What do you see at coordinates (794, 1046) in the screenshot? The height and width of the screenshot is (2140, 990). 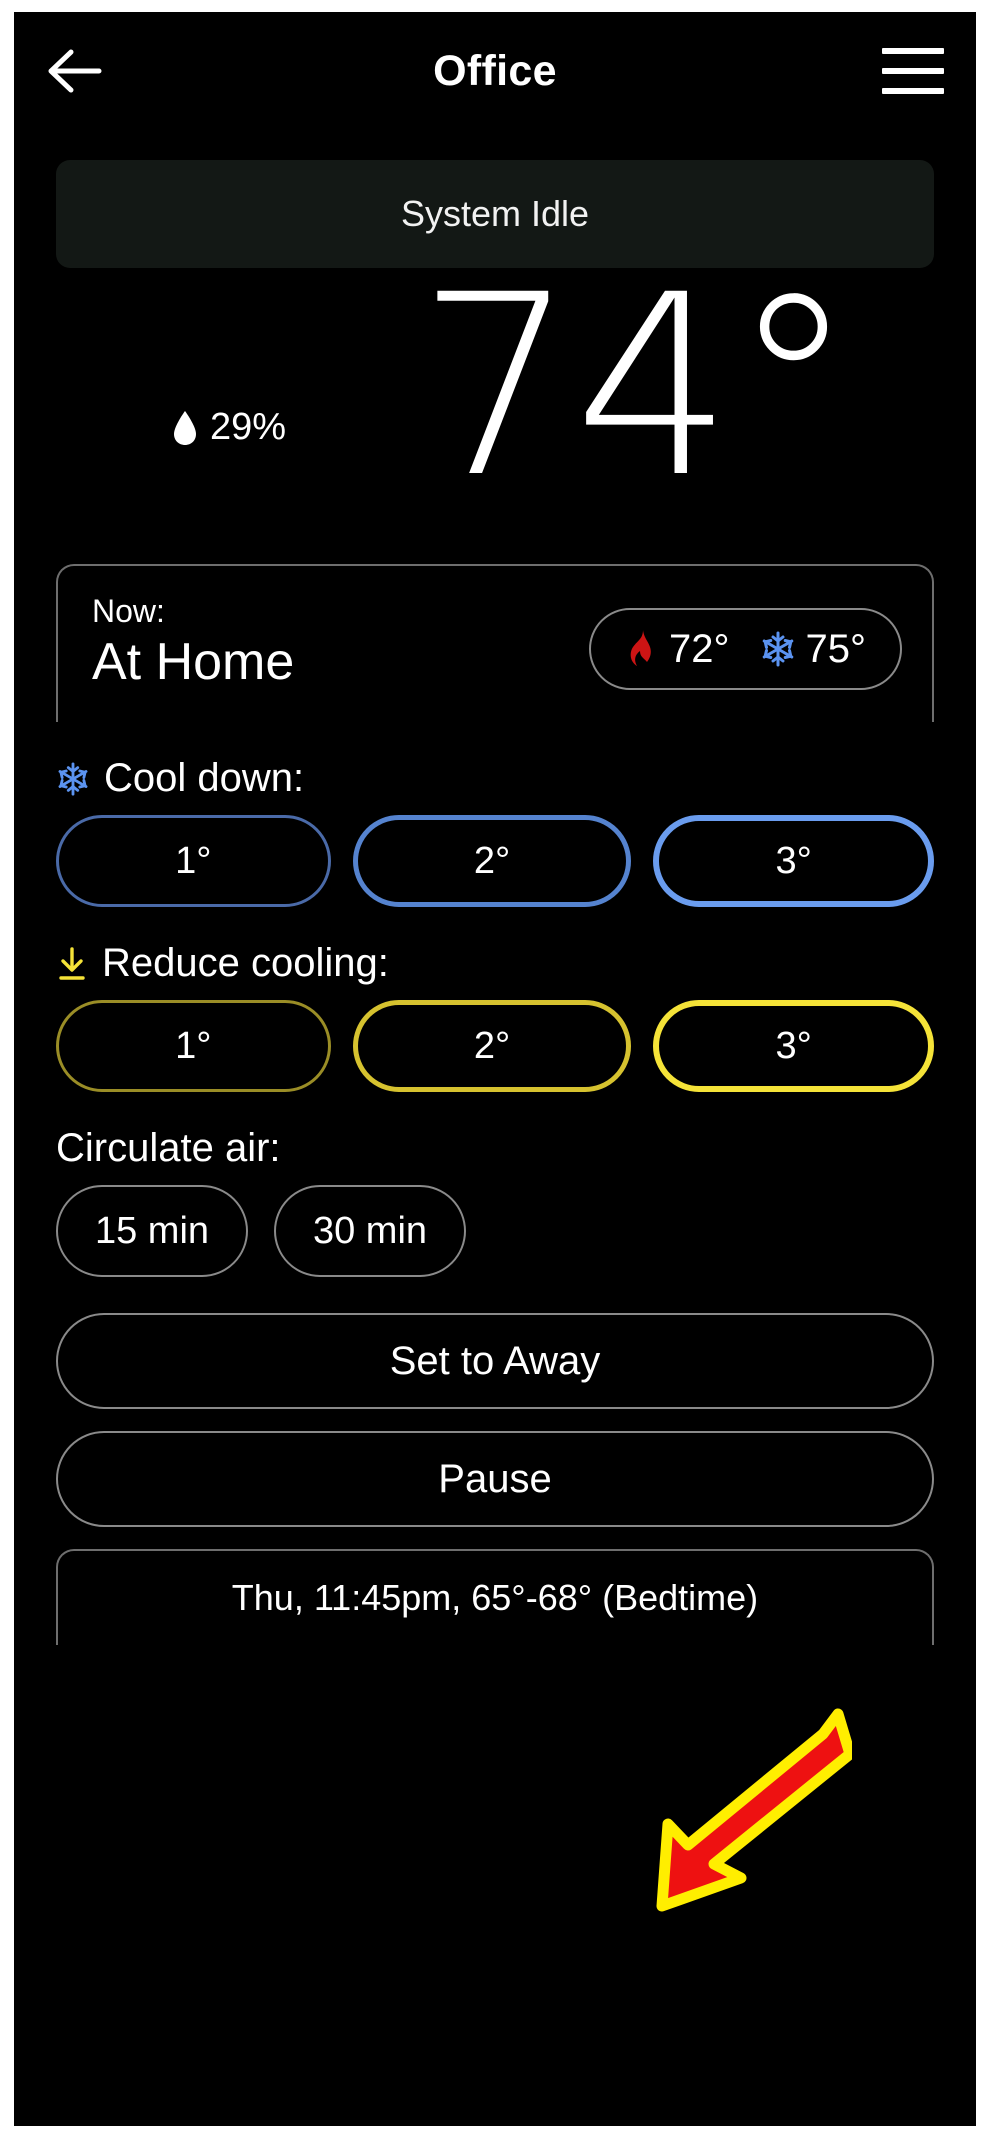 I see `reduce-cooling-option-3: 3°` at bounding box center [794, 1046].